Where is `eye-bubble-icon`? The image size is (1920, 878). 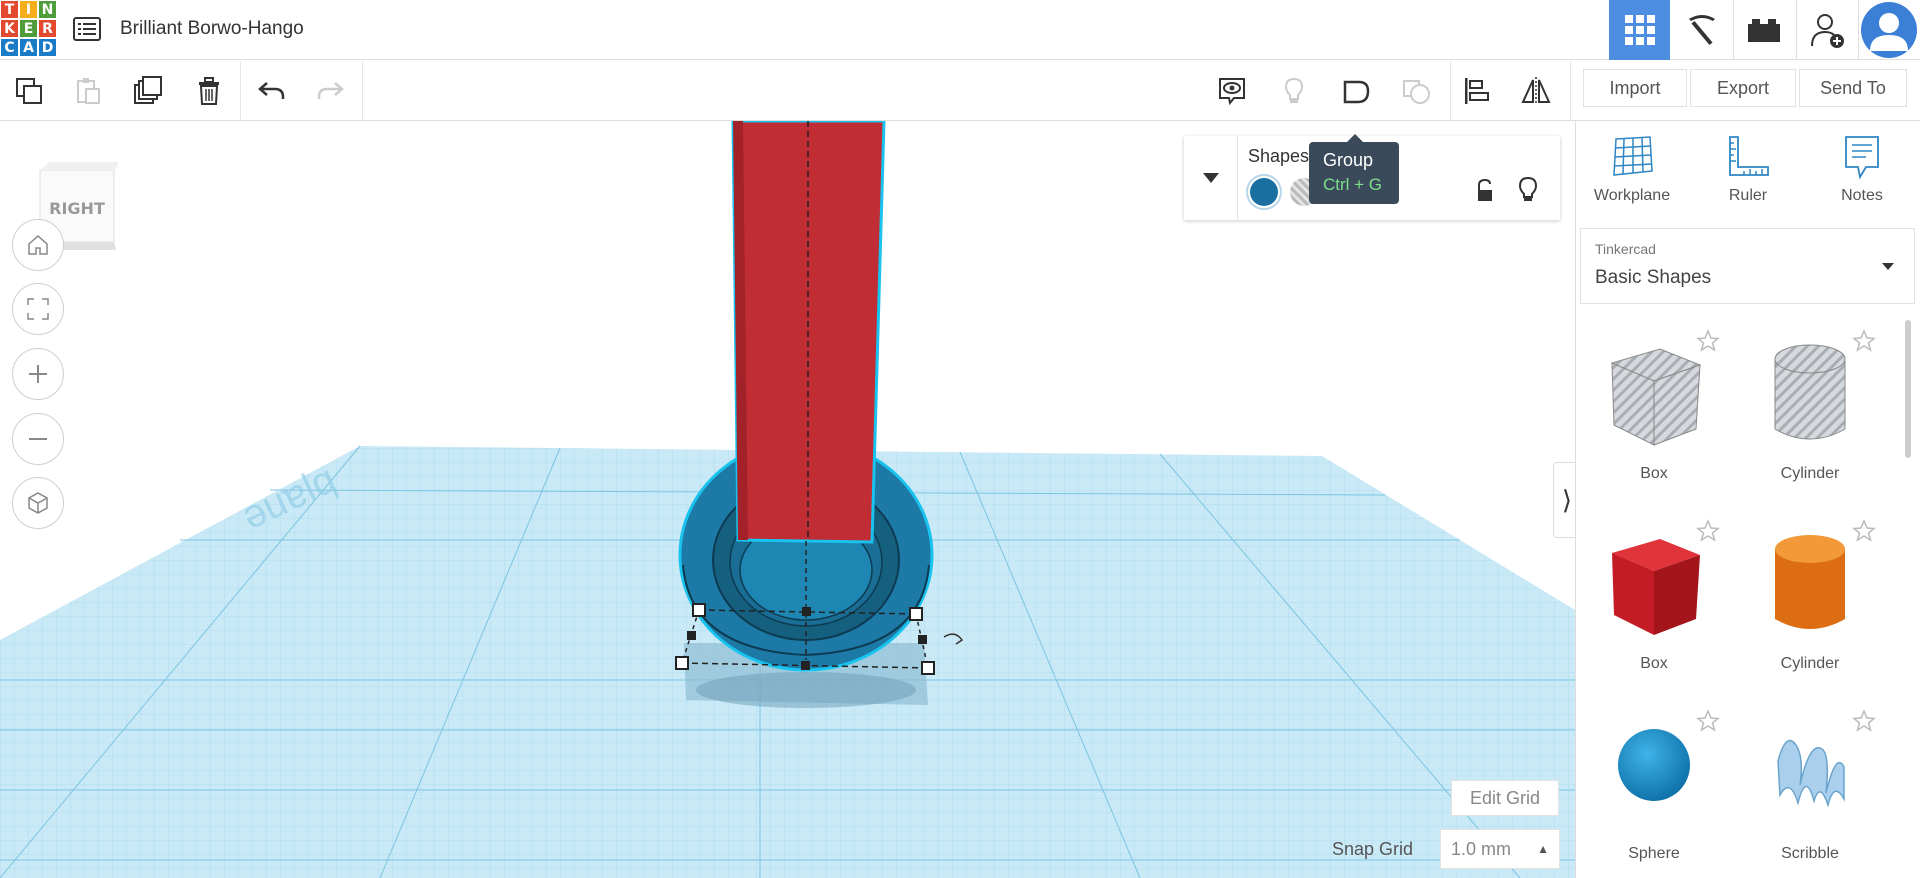 eye-bubble-icon is located at coordinates (1232, 92).